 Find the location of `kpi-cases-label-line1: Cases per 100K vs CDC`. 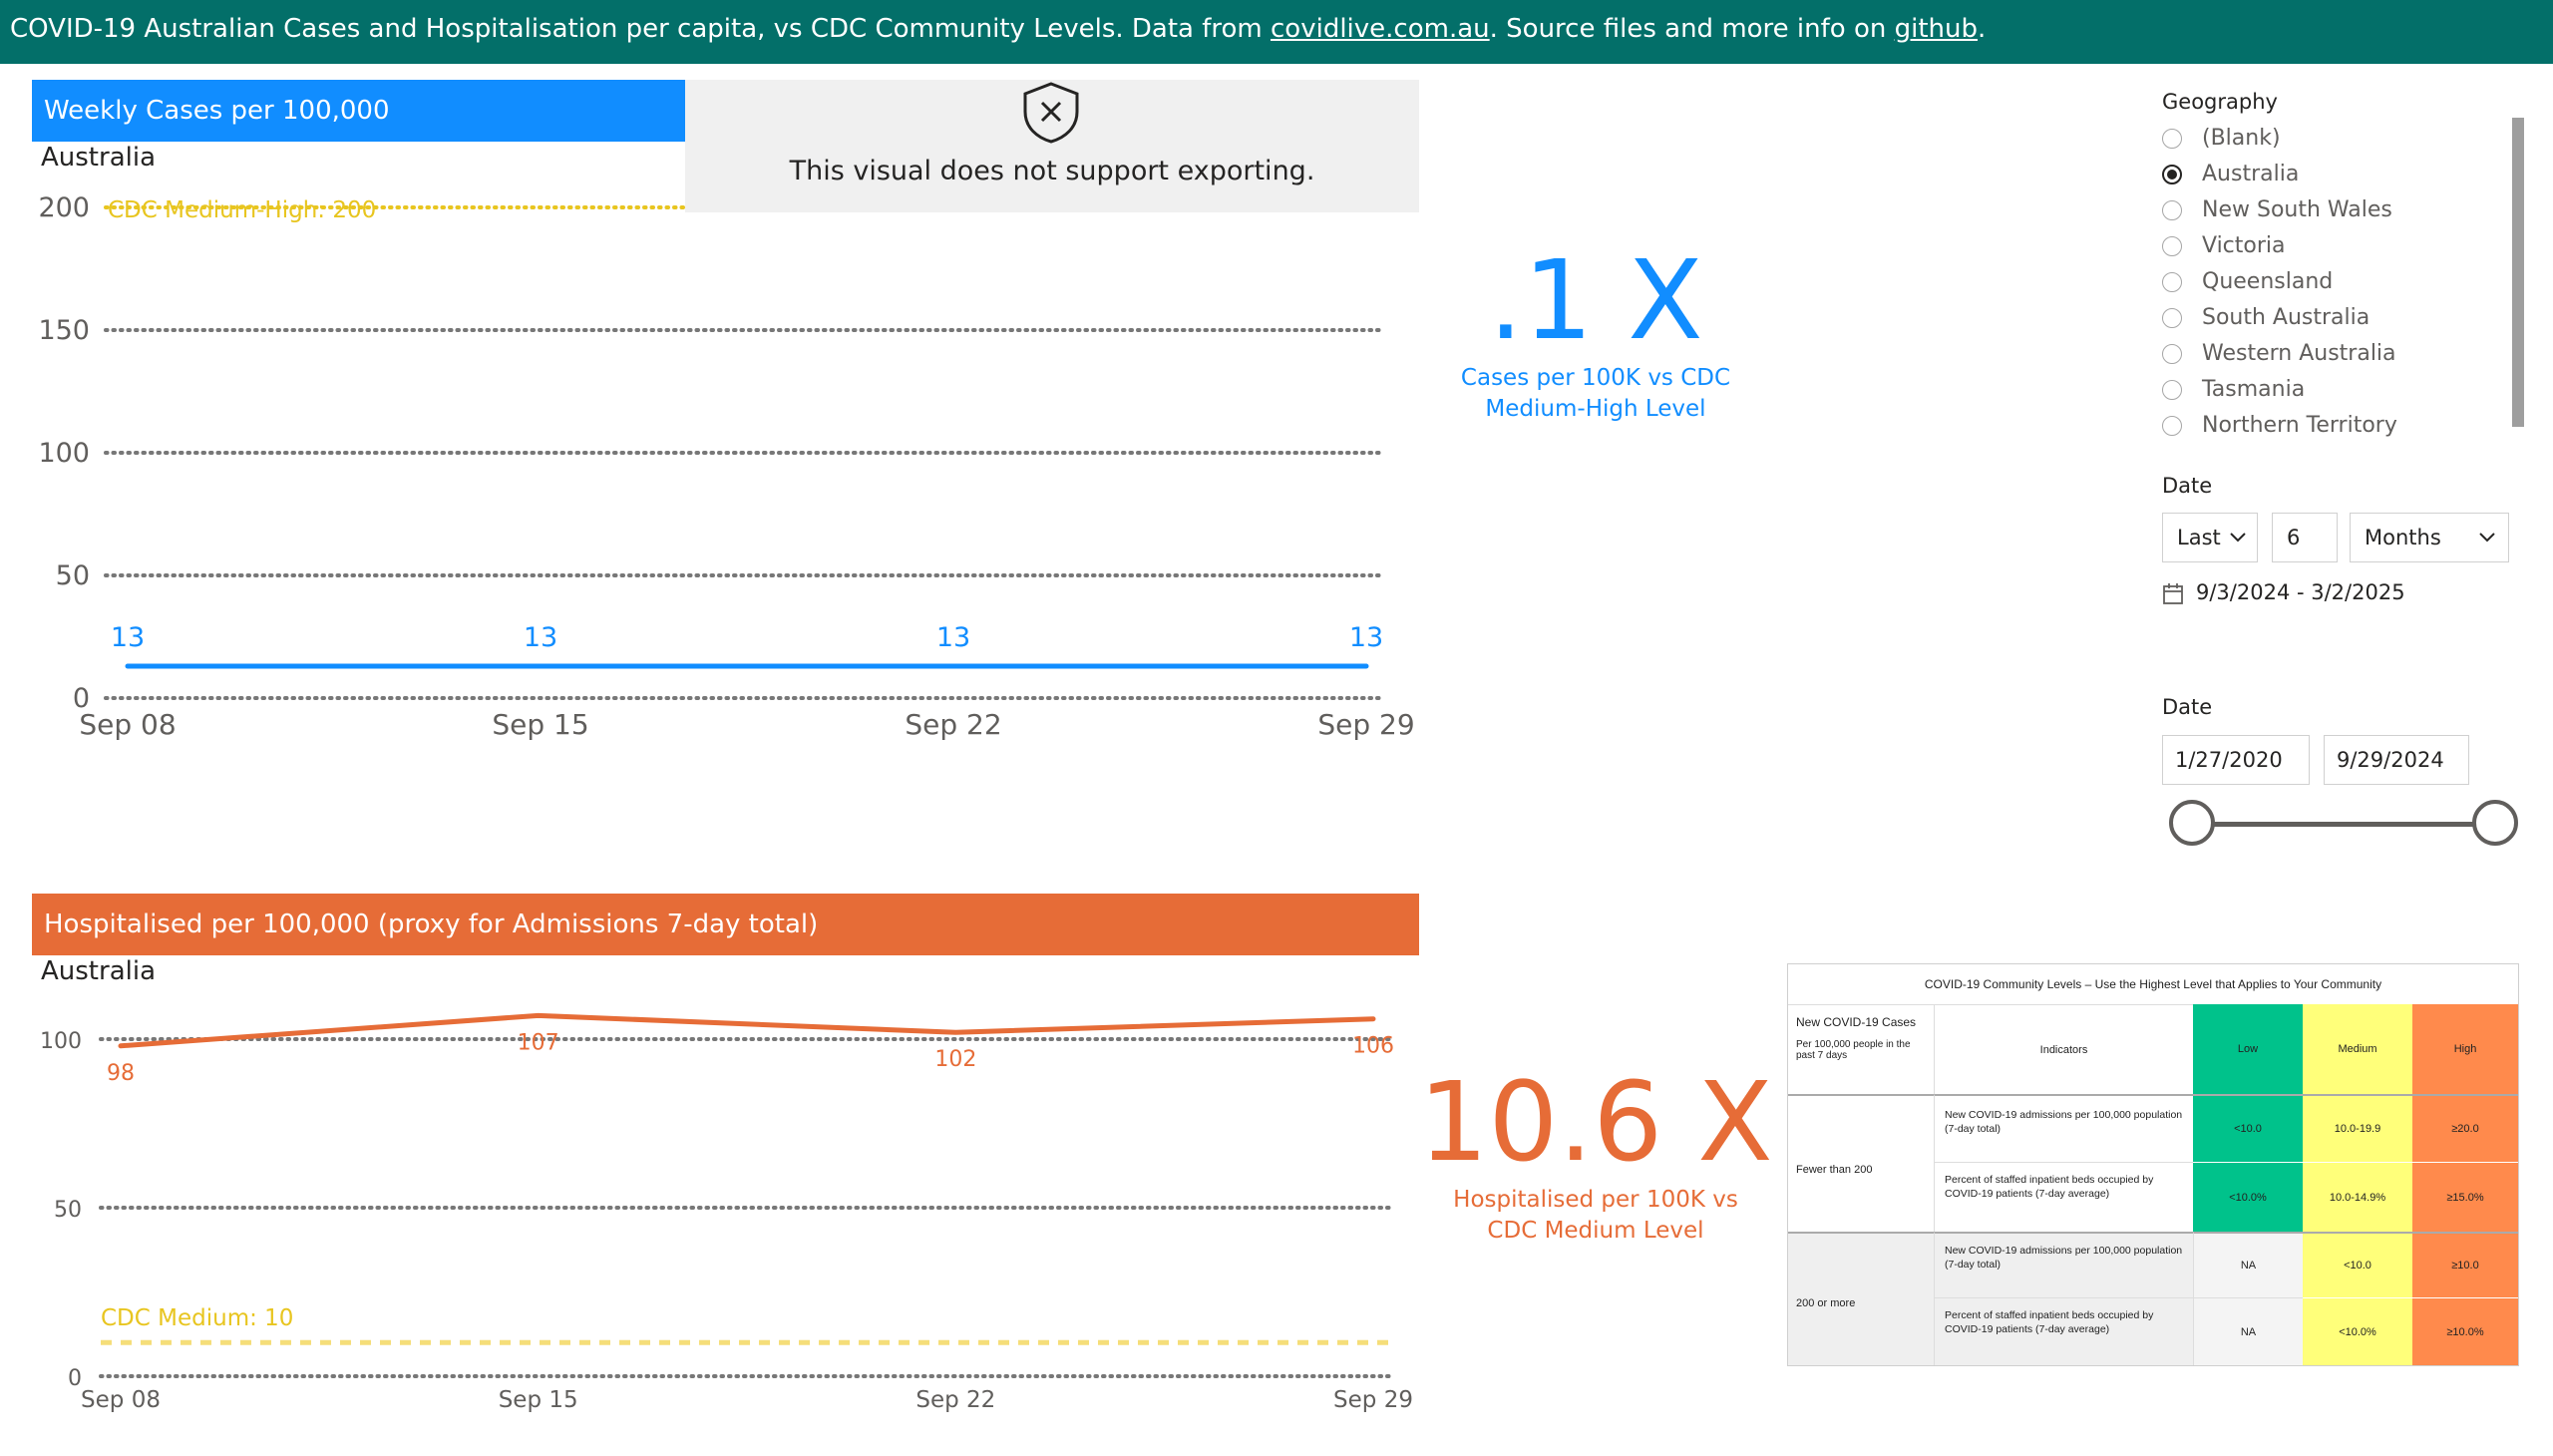

kpi-cases-label-line1: Cases per 100K vs CDC is located at coordinates (1596, 378).